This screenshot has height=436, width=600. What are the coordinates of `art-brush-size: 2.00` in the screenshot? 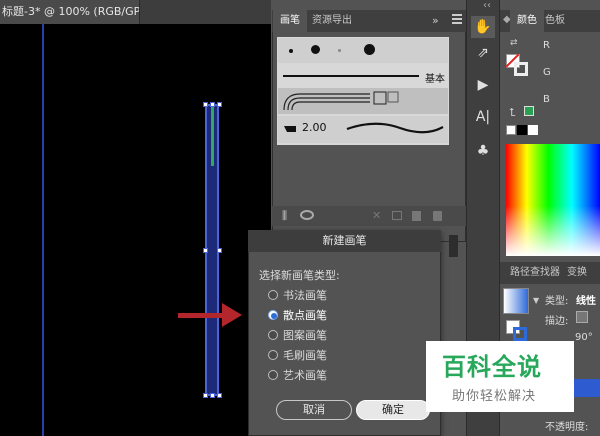 It's located at (314, 127).